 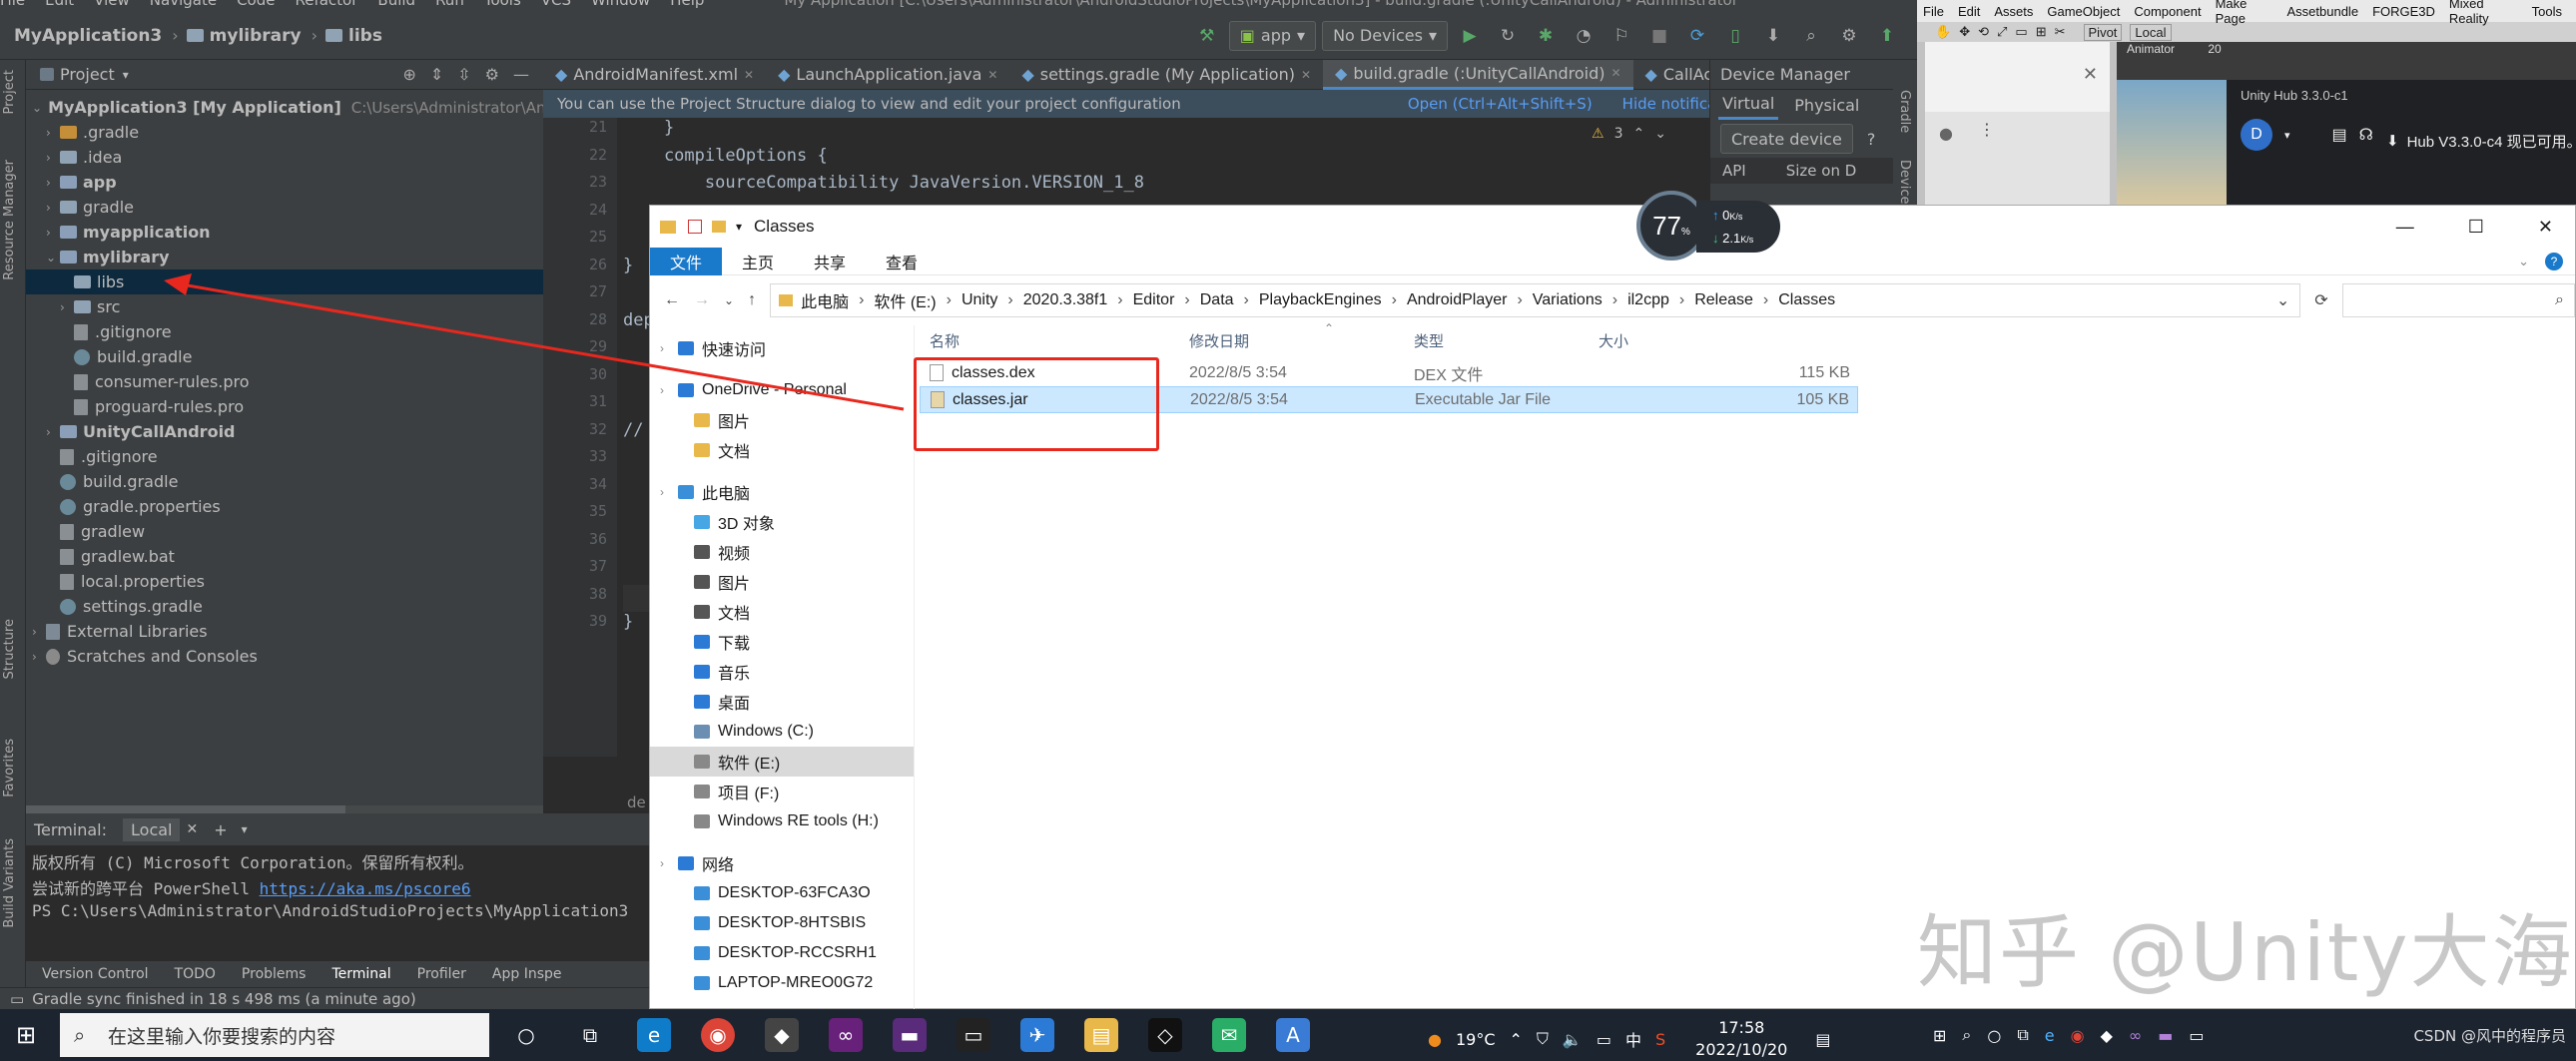 I want to click on weather-icon: ●, so click(x=1435, y=1039).